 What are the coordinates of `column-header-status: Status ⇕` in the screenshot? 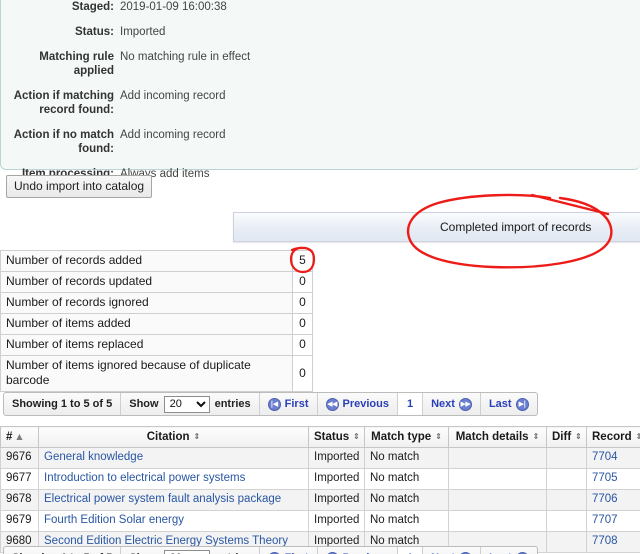 It's located at (336, 437).